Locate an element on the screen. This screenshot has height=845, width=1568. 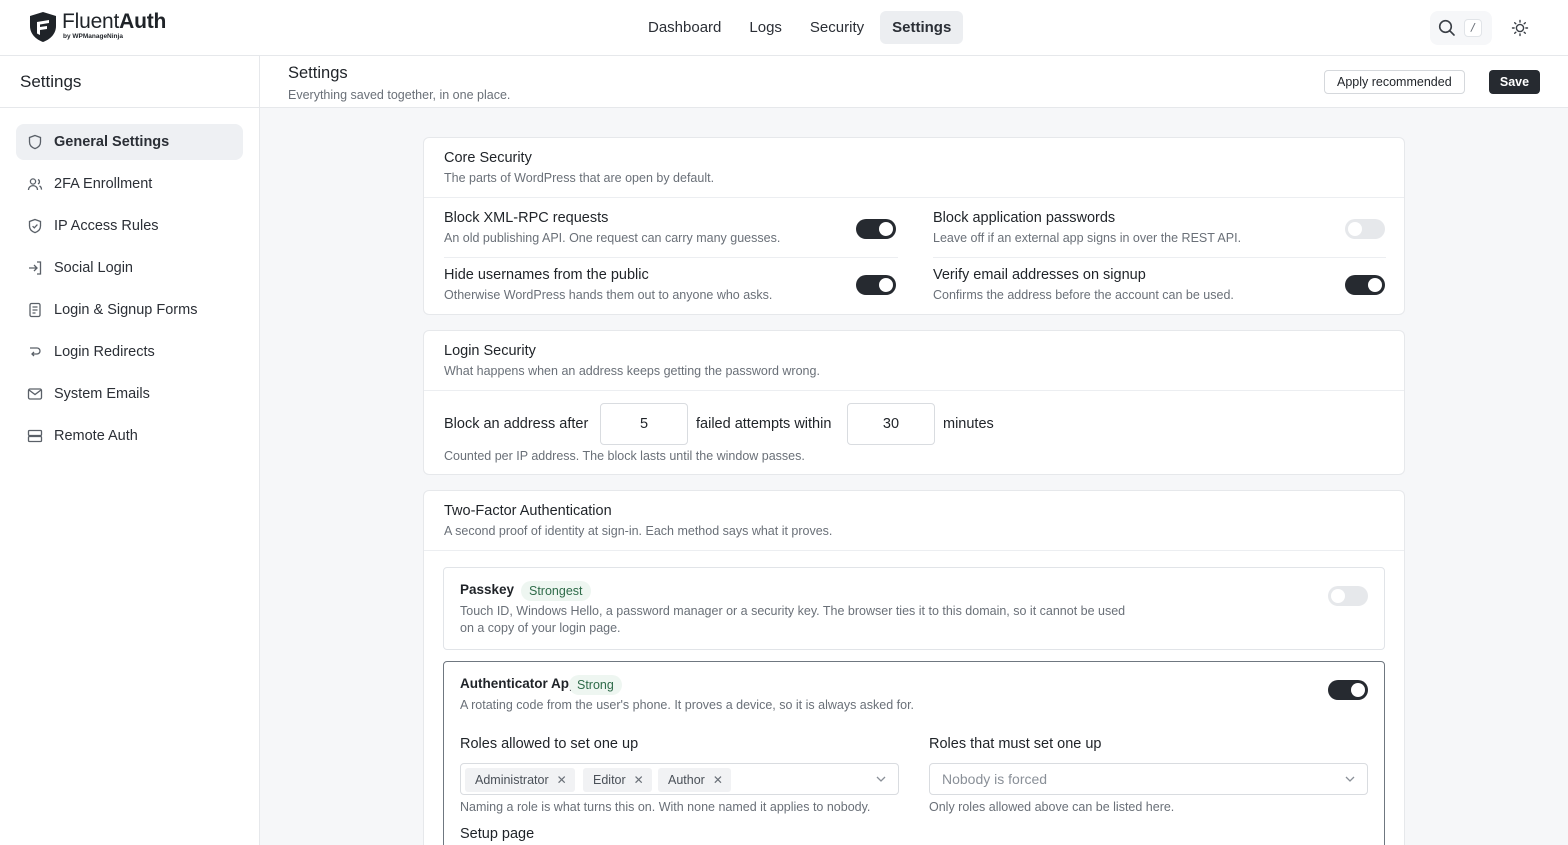
setting-title: Block application passwords is located at coordinates (1024, 218).